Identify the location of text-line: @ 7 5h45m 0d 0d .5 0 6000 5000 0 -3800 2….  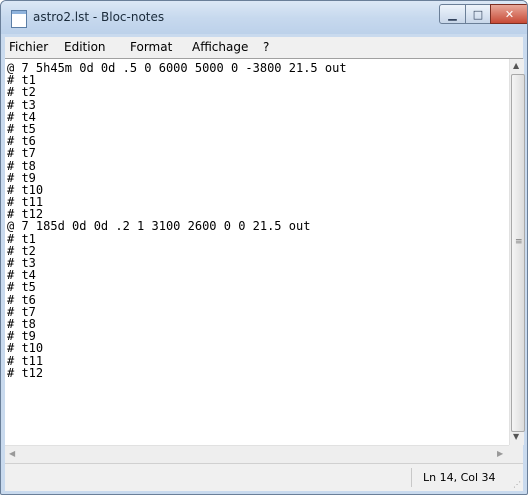
(257, 68).